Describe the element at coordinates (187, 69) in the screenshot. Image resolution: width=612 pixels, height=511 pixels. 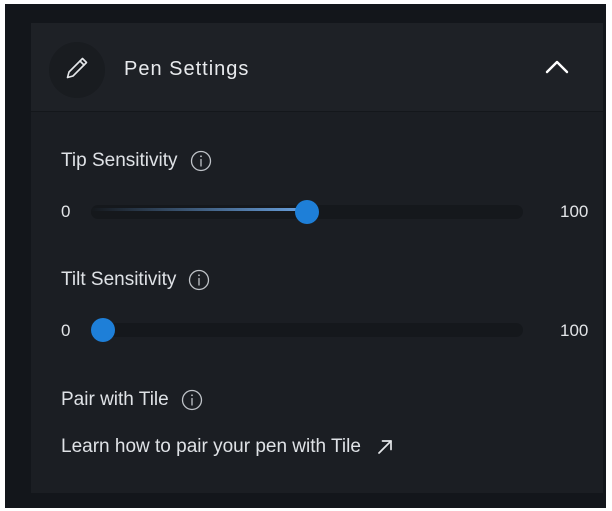
I see `header-title: Pen Settings` at that location.